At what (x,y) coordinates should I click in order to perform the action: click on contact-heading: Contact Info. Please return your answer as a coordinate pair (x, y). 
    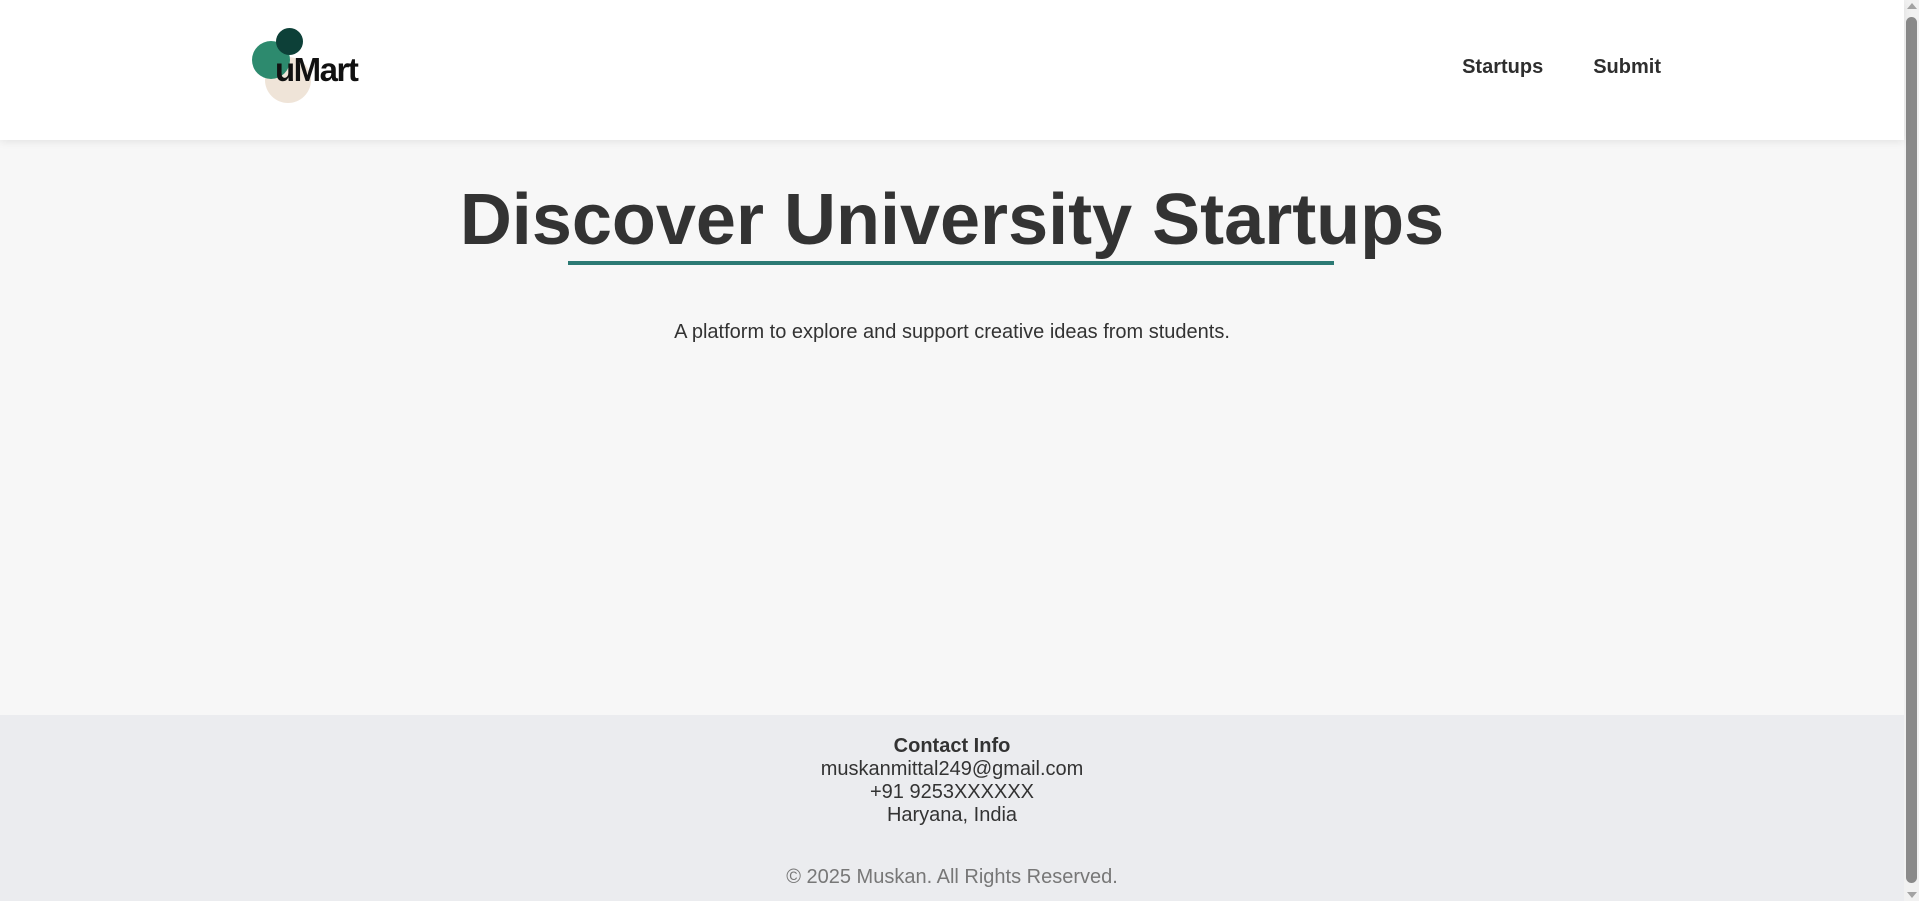
    Looking at the image, I should click on (952, 746).